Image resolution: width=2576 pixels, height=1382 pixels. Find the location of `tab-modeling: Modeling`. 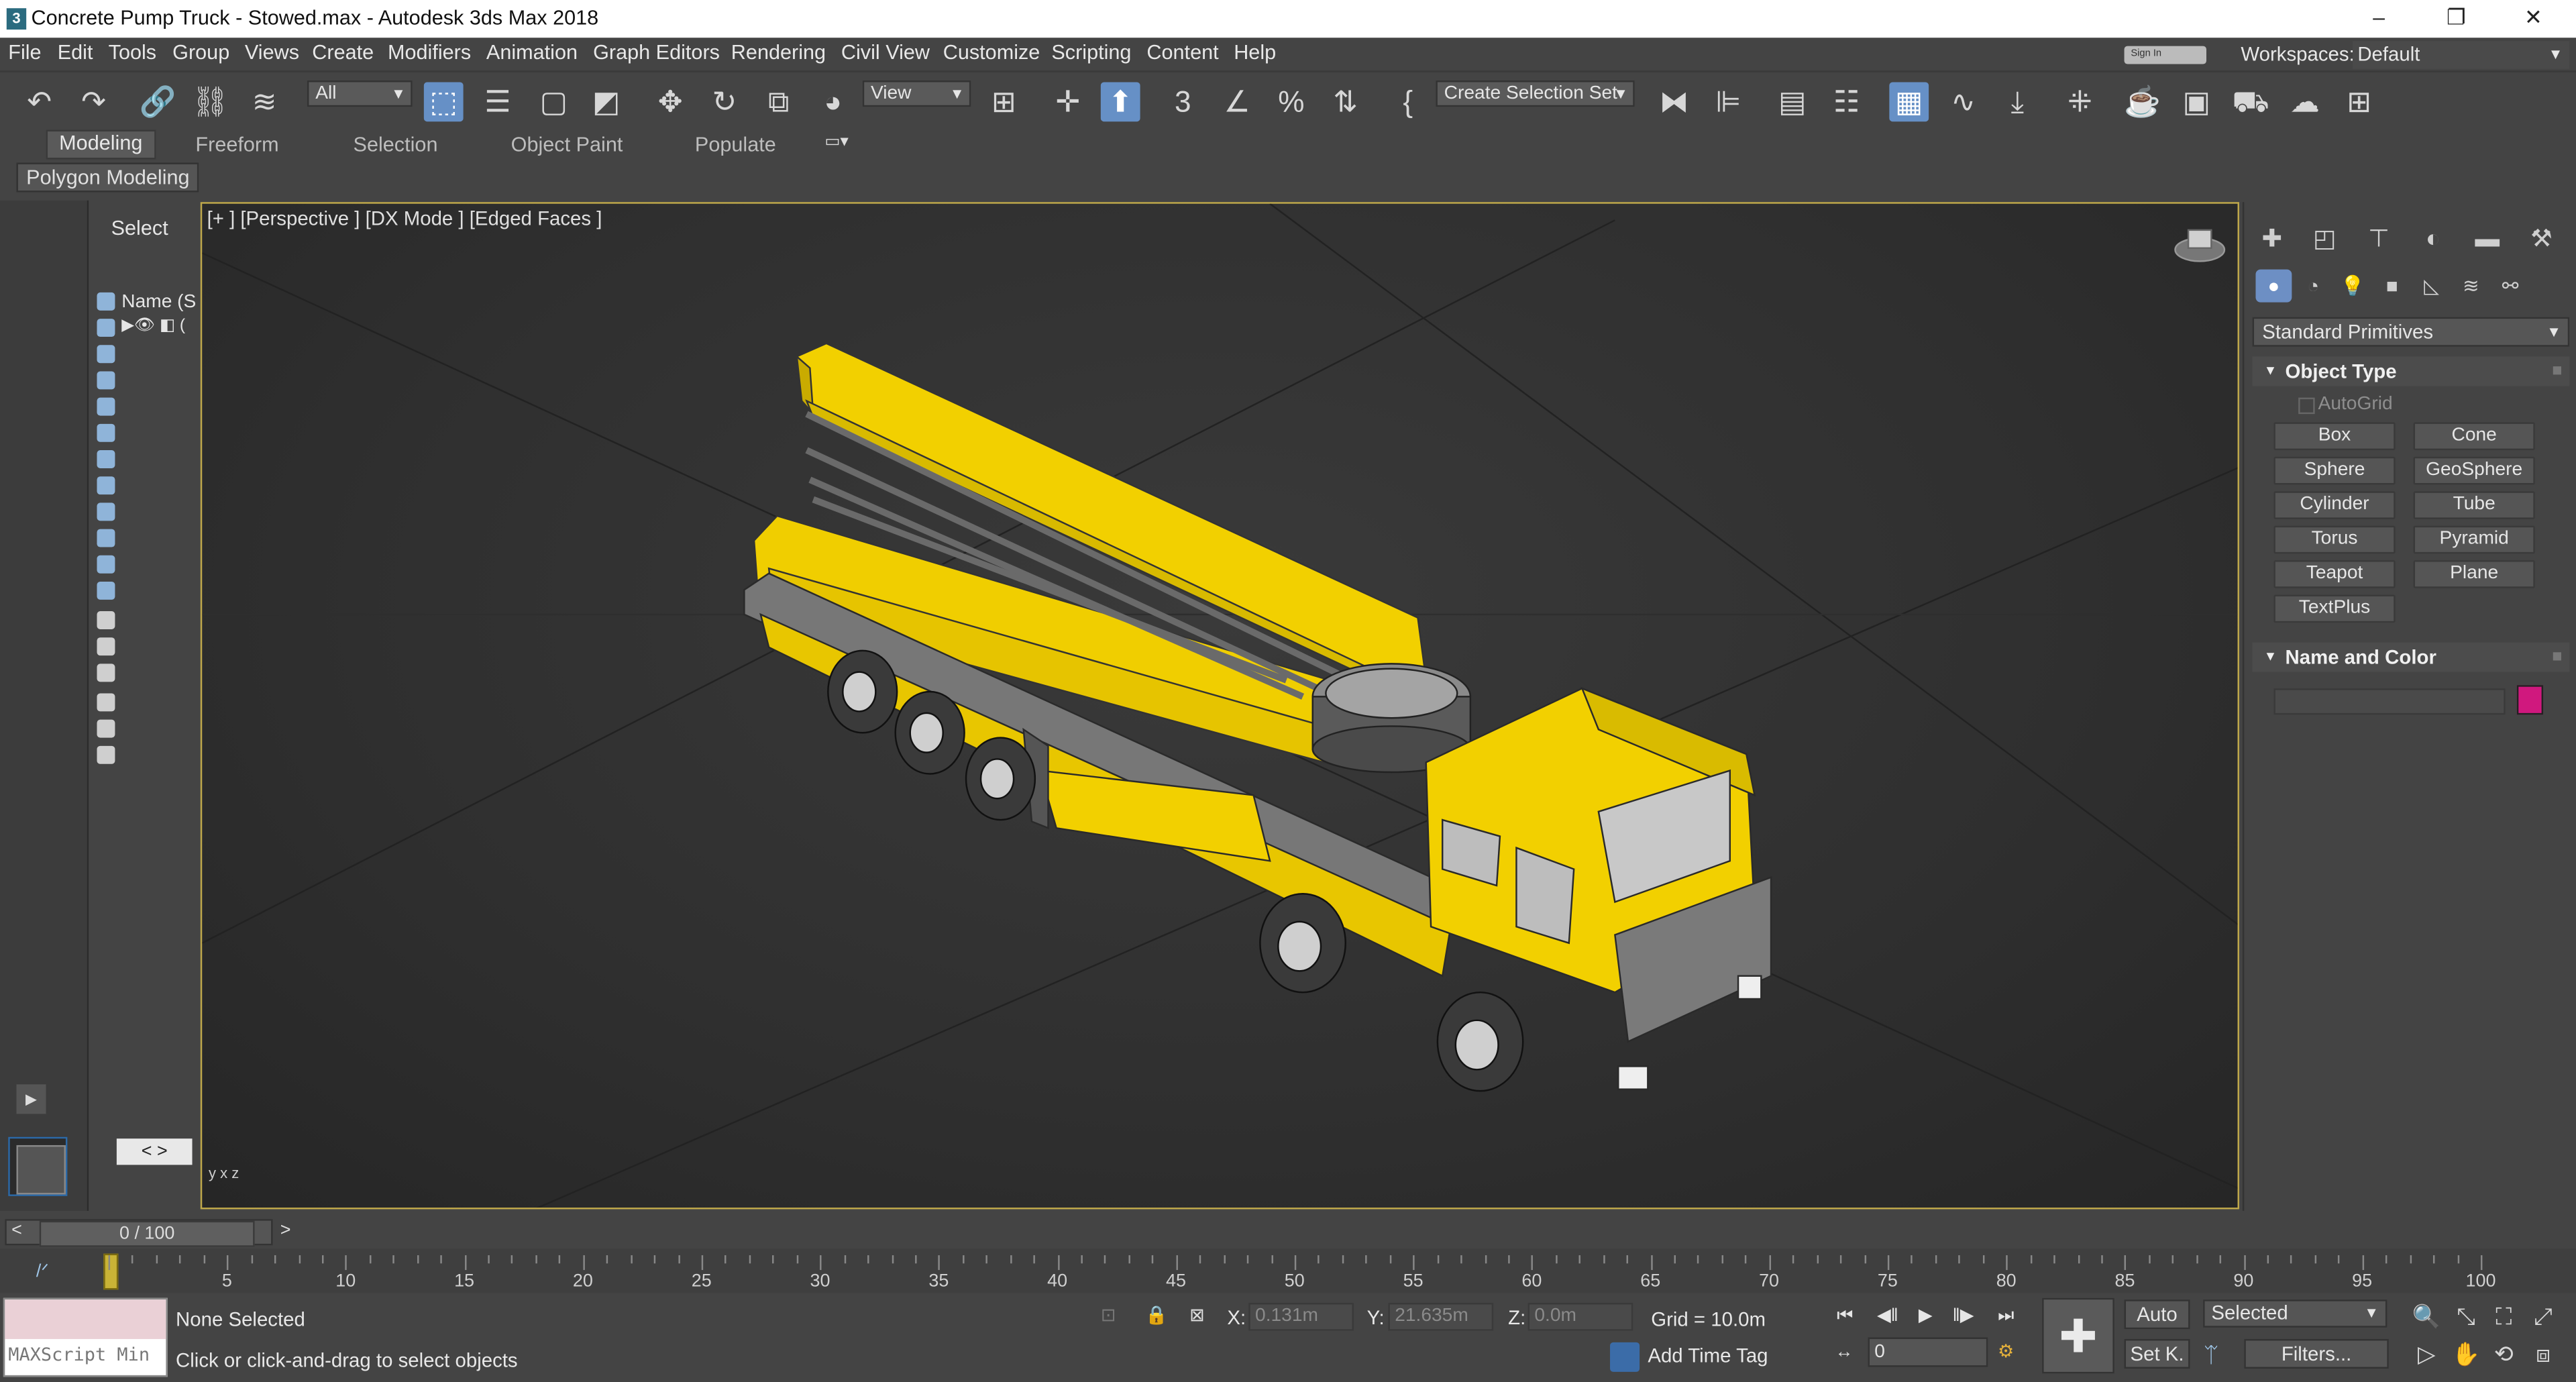

tab-modeling: Modeling is located at coordinates (101, 144).